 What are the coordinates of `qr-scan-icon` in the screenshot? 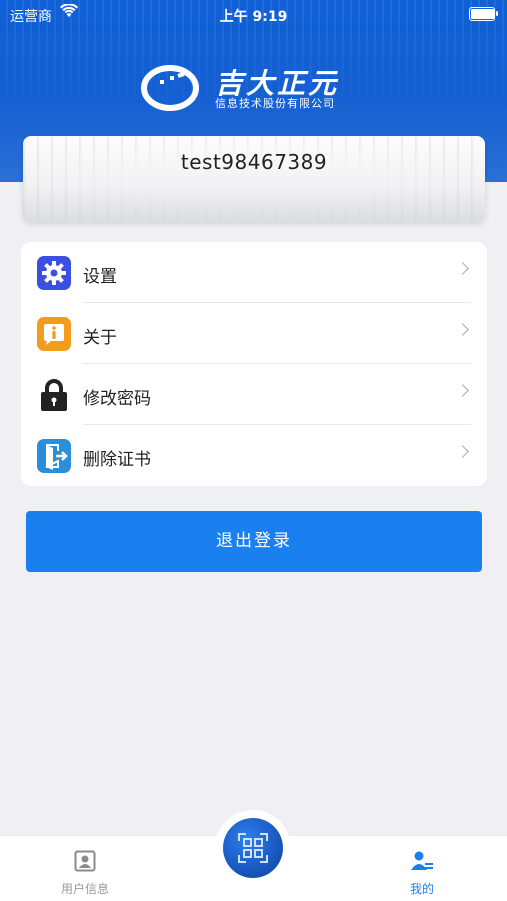 It's located at (253, 850).